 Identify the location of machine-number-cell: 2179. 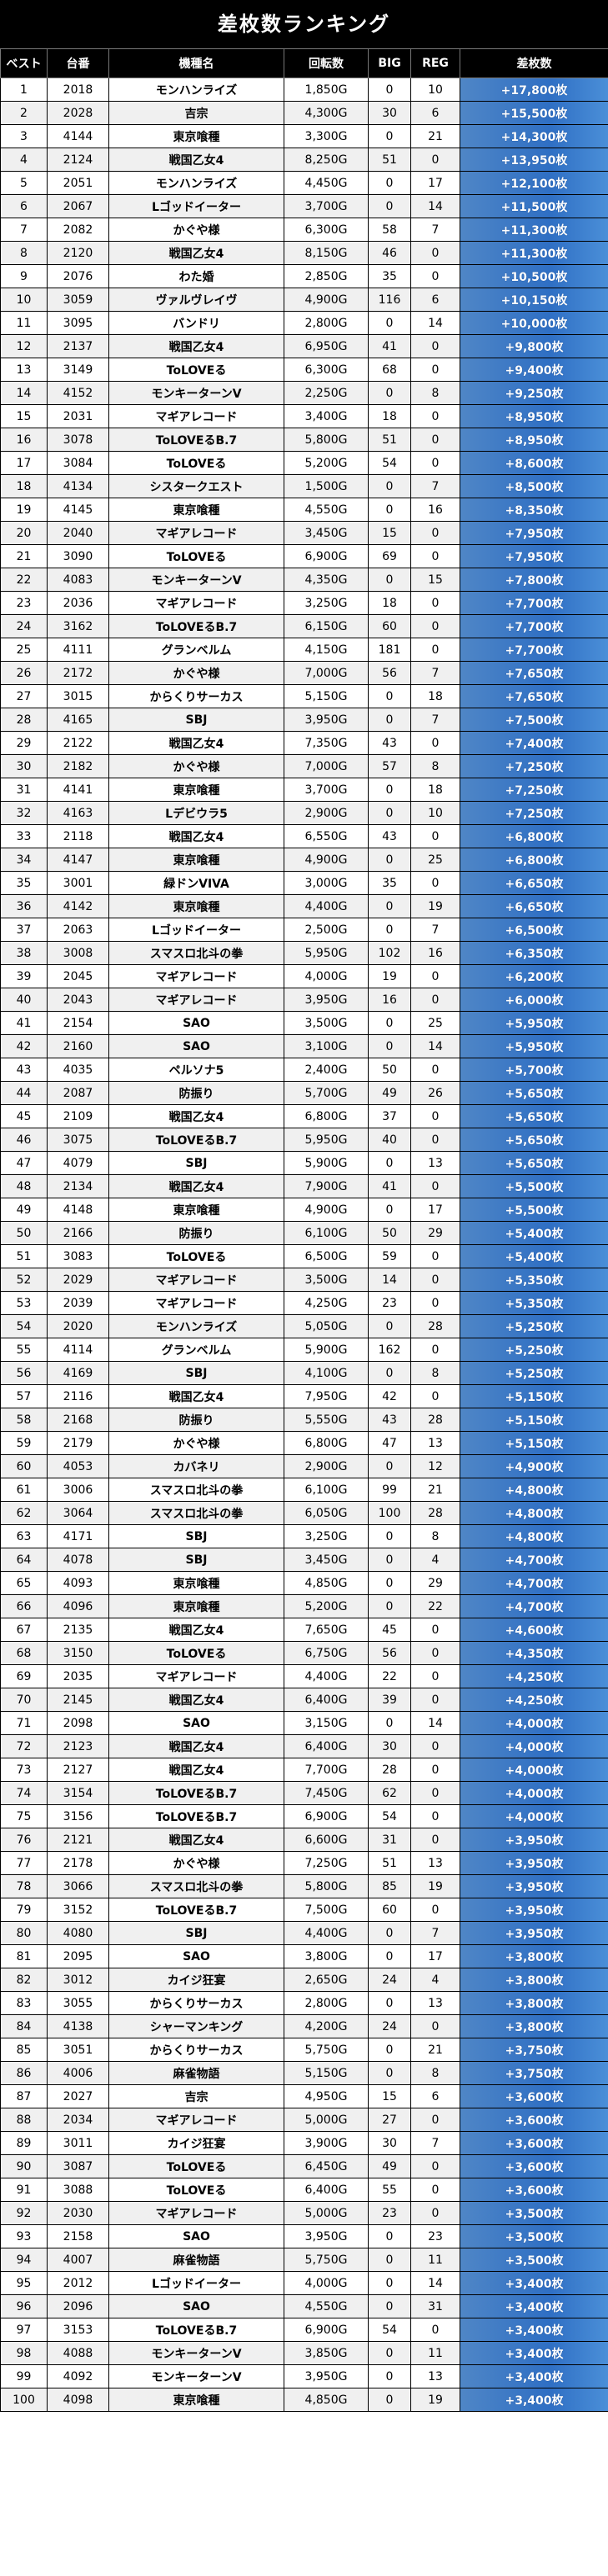
(78, 1443).